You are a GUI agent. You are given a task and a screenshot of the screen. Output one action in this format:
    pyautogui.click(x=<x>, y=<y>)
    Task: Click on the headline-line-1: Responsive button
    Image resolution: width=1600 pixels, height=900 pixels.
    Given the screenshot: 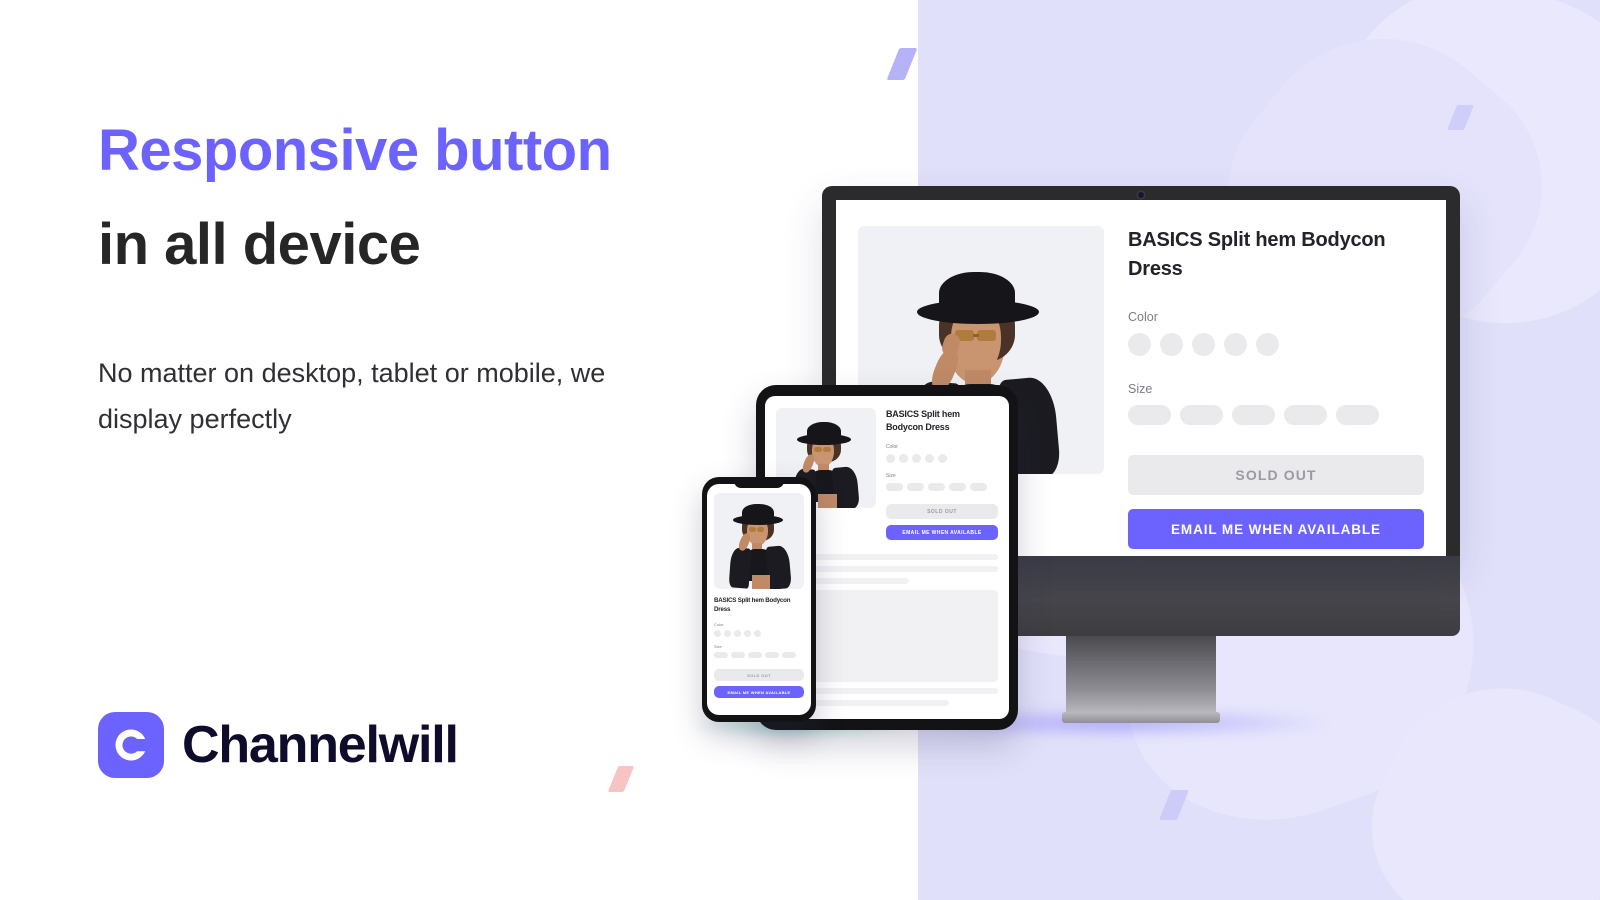 What is the action you would take?
    pyautogui.click(x=355, y=150)
    